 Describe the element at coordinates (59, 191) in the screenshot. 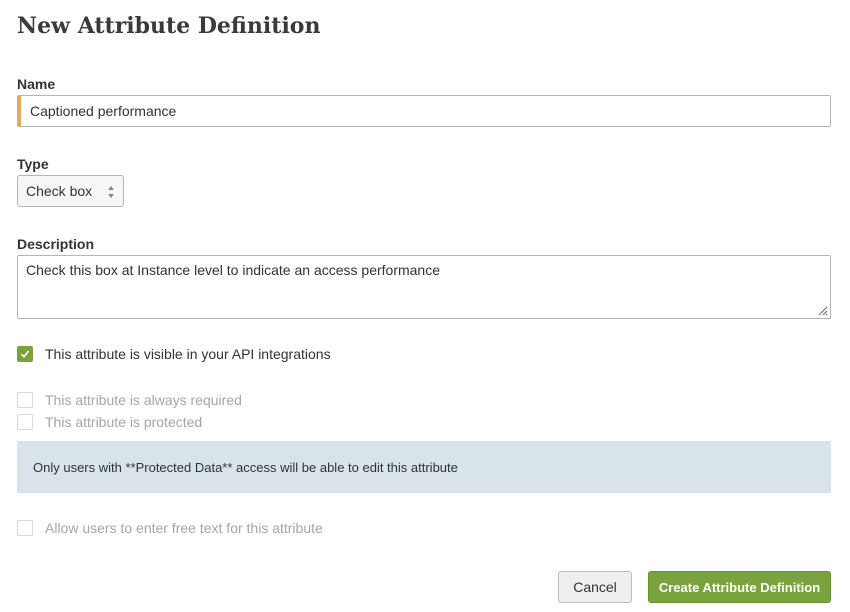

I see `type-select-value: Check box` at that location.